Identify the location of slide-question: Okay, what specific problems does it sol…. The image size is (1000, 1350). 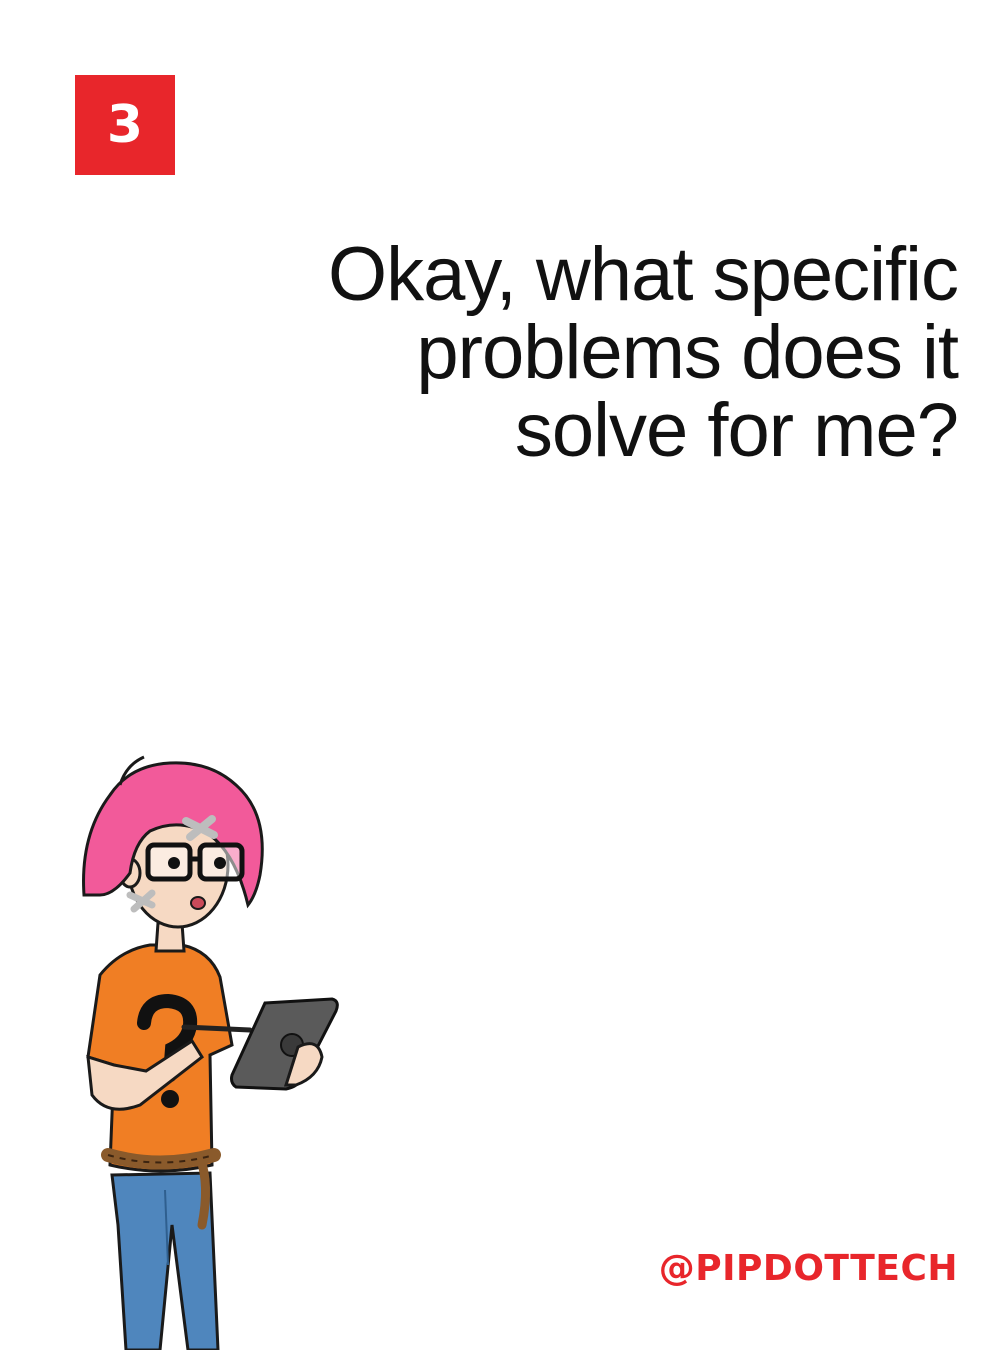
(643, 352).